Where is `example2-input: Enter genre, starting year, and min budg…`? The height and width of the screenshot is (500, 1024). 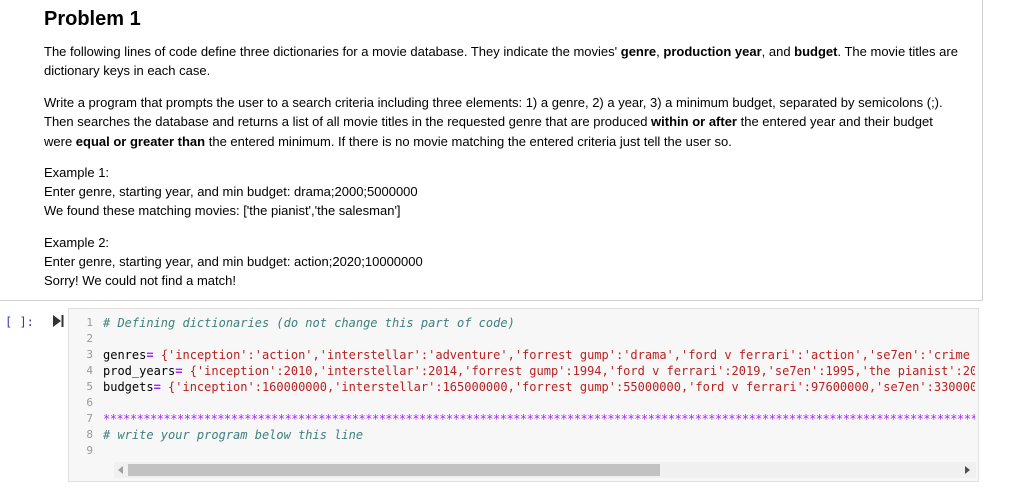
example2-input: Enter genre, starting year, and min budg… is located at coordinates (233, 261).